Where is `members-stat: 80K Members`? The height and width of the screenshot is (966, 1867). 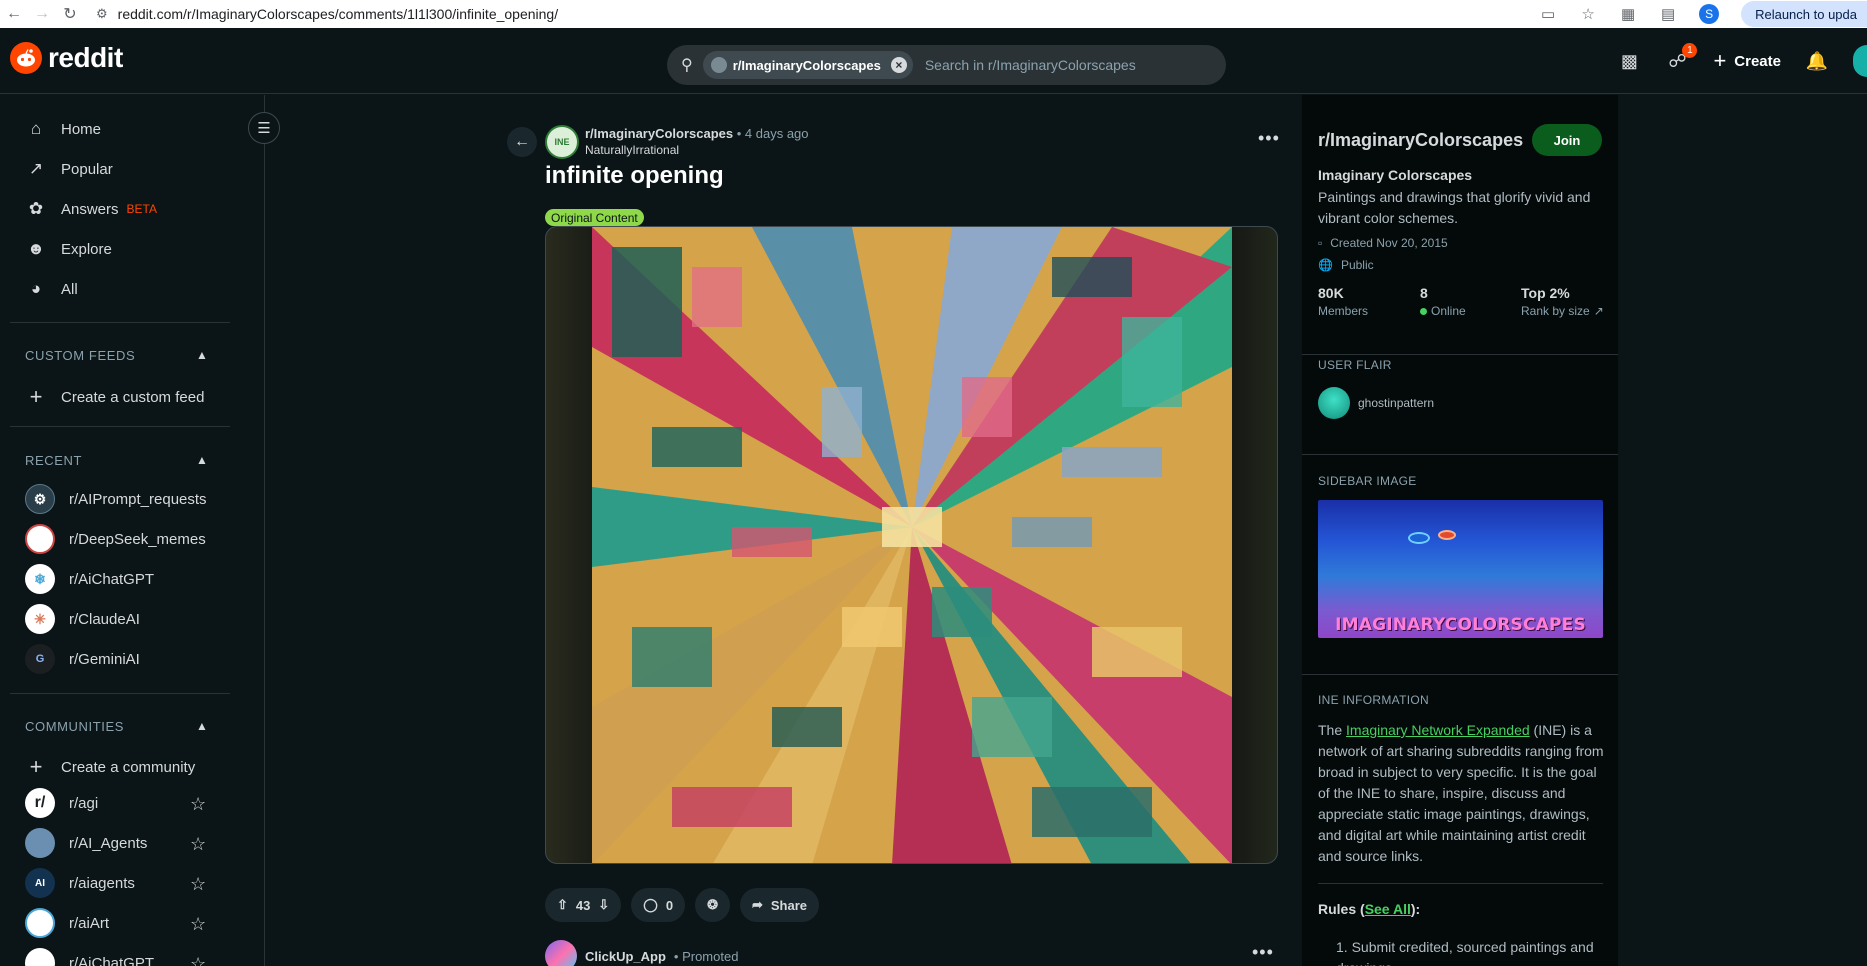 members-stat: 80K Members is located at coordinates (1343, 301).